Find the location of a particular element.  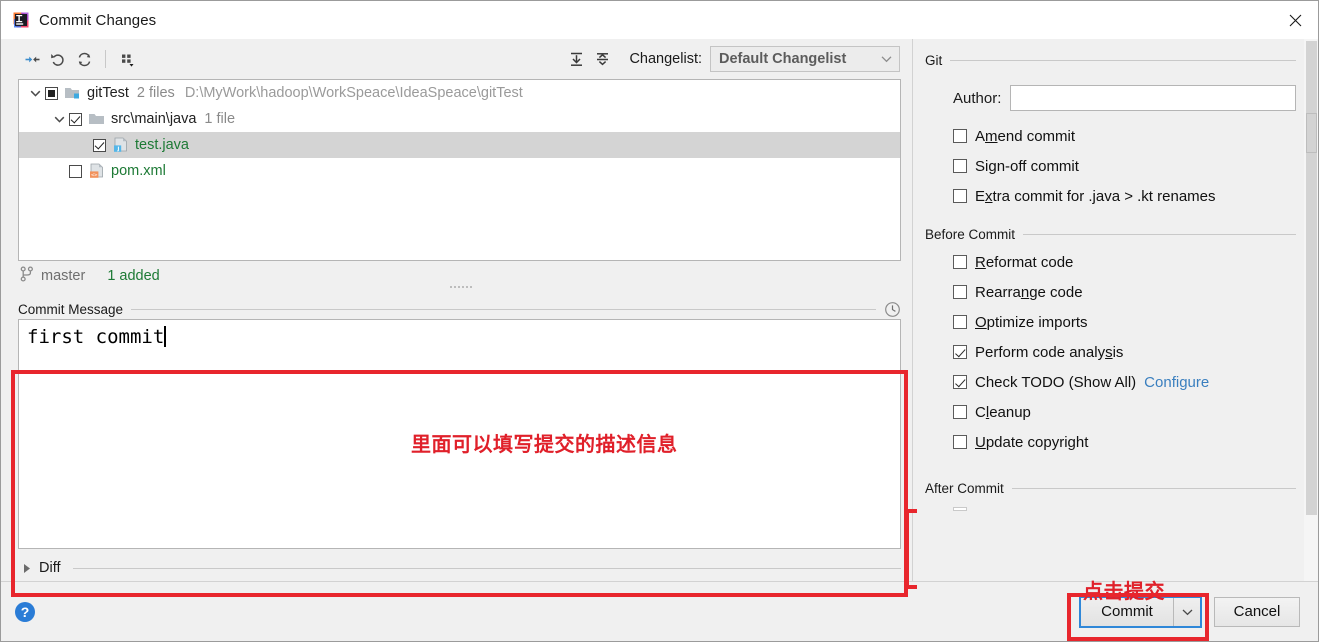

label-sign-off-commit: Sign-off commit is located at coordinates (1027, 166).